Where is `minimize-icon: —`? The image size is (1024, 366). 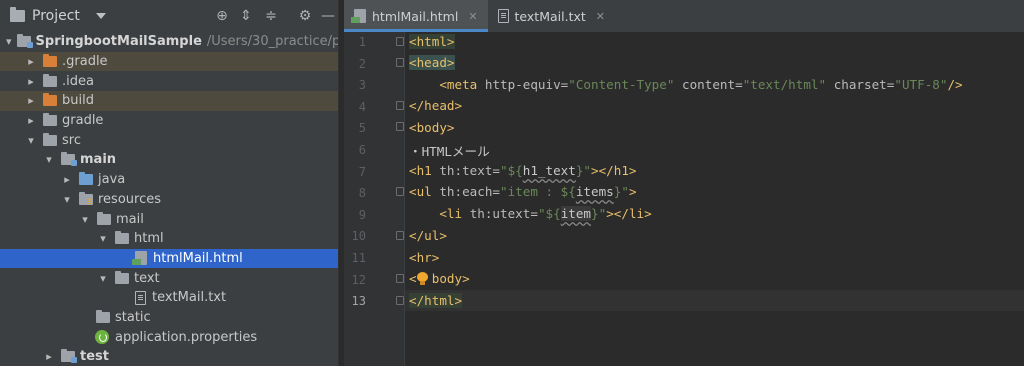
minimize-icon: — is located at coordinates (328, 16).